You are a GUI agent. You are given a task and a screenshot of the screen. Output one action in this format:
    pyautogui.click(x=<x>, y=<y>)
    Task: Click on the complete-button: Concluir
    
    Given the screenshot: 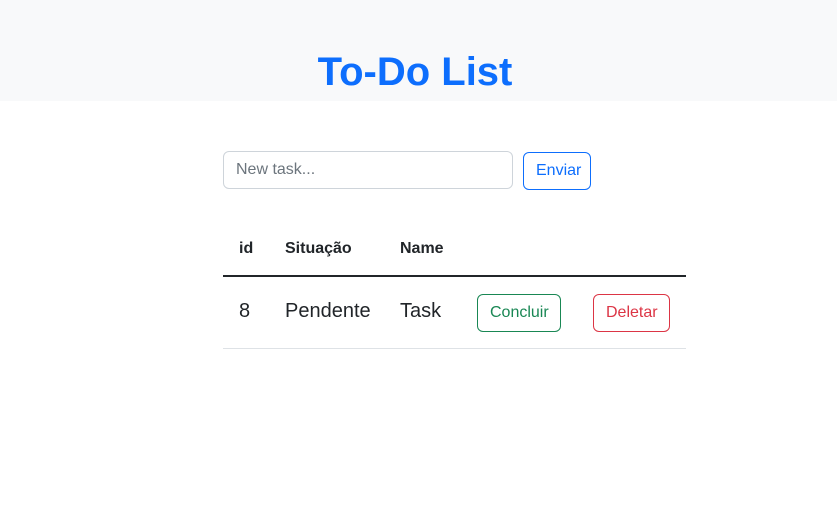 What is the action you would take?
    pyautogui.click(x=519, y=313)
    